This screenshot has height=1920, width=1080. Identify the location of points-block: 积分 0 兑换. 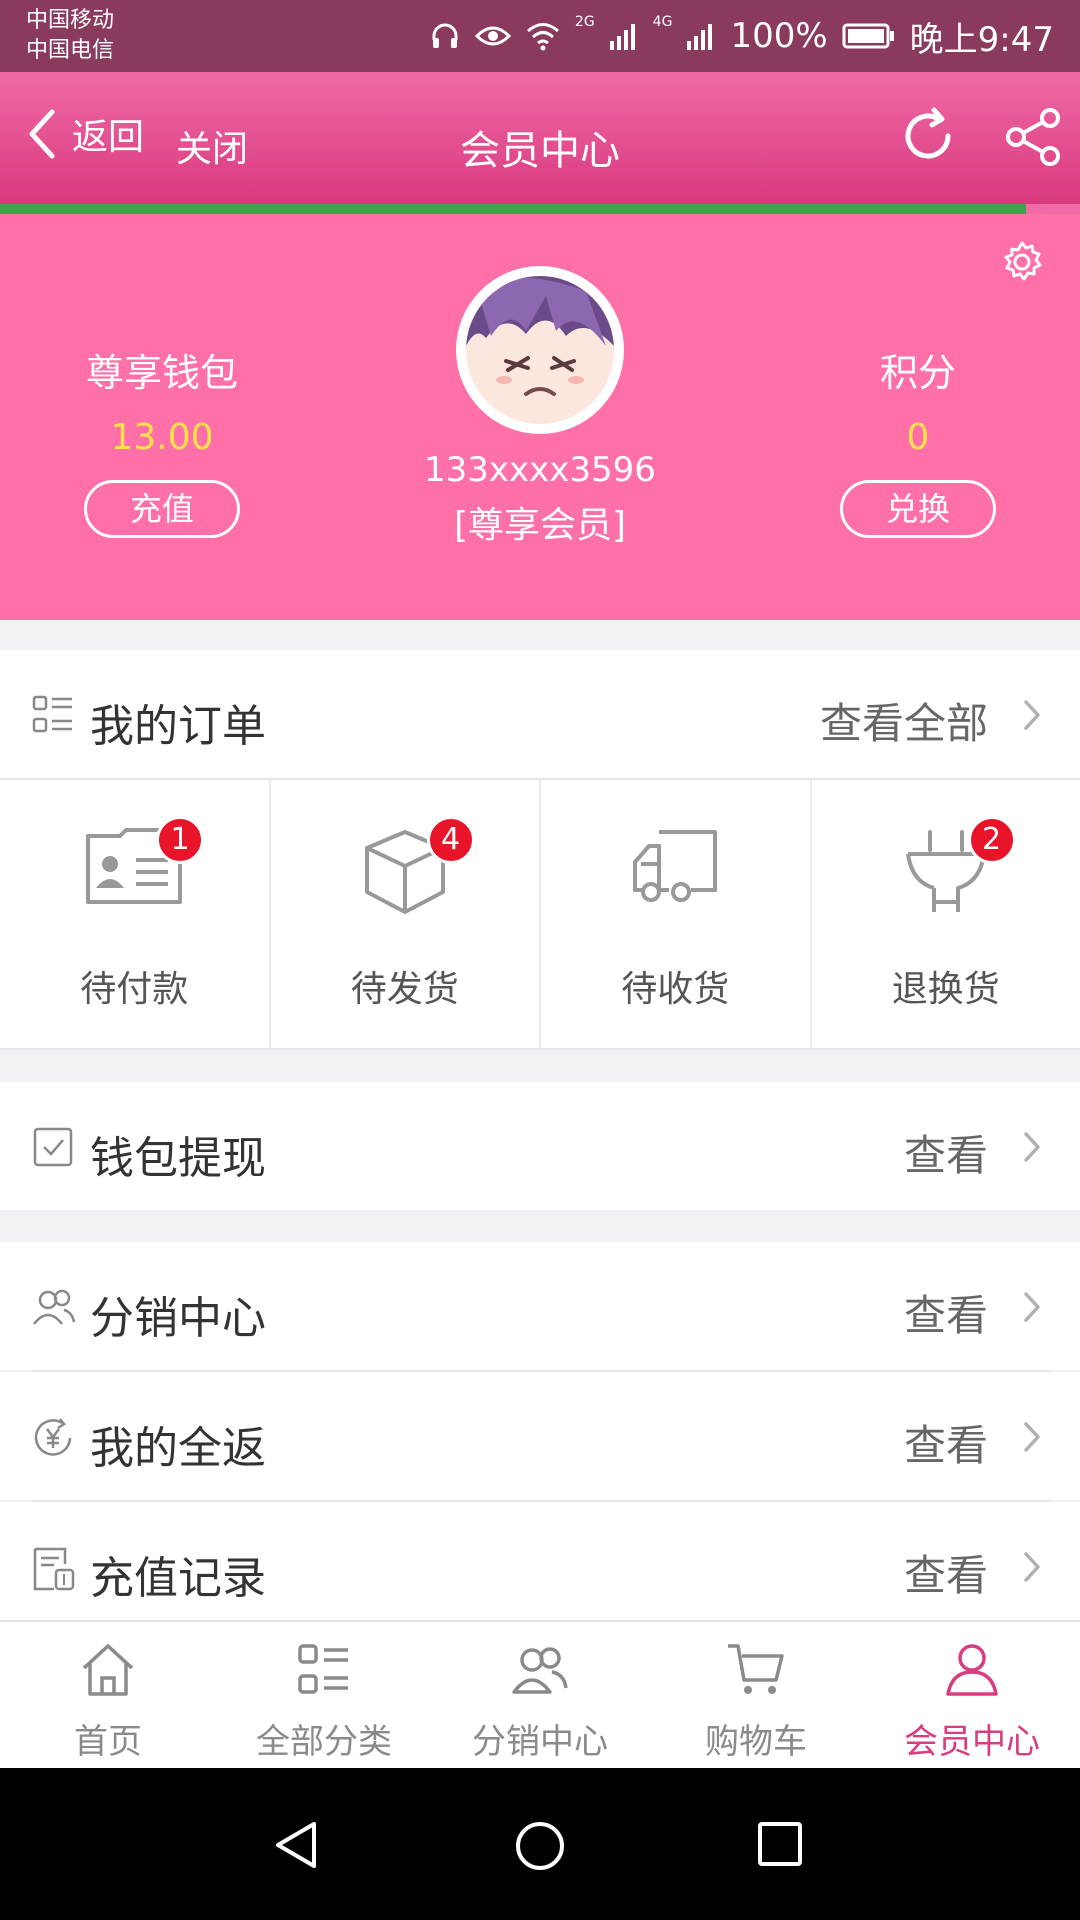
(918, 440).